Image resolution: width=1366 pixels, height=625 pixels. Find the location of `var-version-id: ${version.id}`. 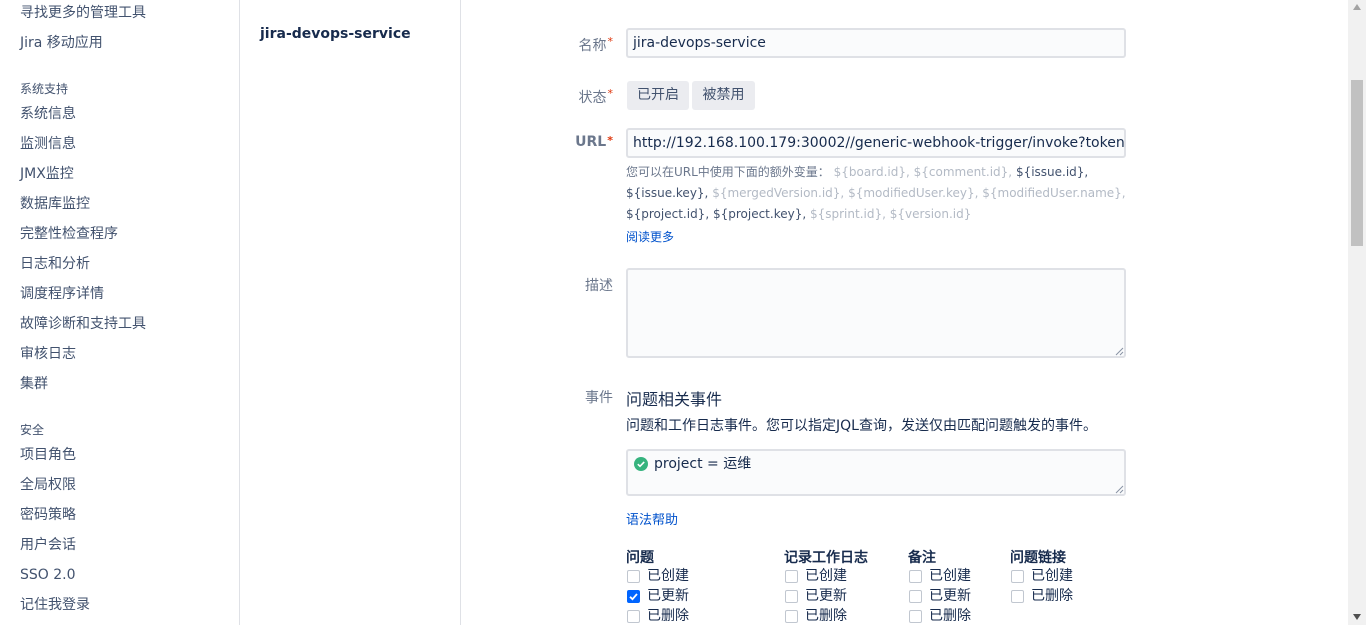

var-version-id: ${version.id} is located at coordinates (930, 214).